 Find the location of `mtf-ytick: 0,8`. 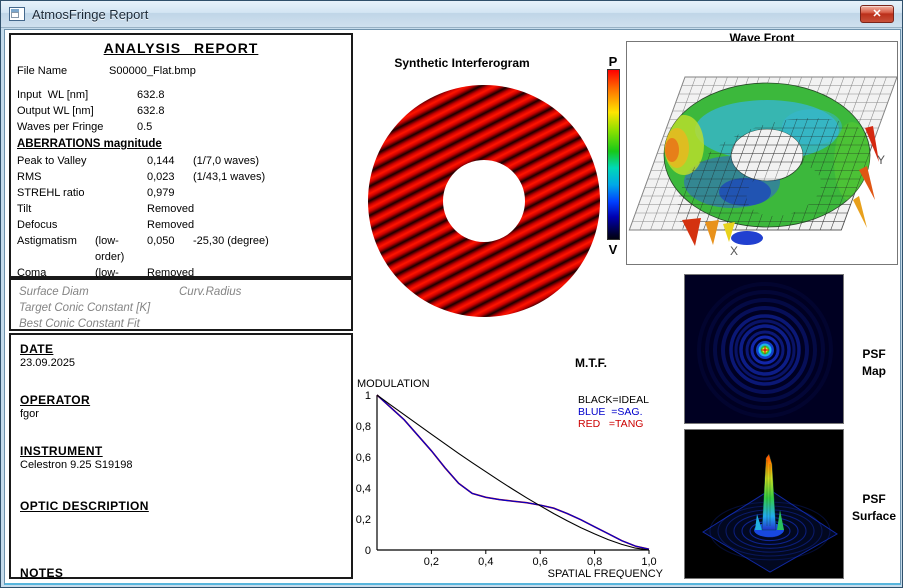

mtf-ytick: 0,8 is located at coordinates (363, 427).